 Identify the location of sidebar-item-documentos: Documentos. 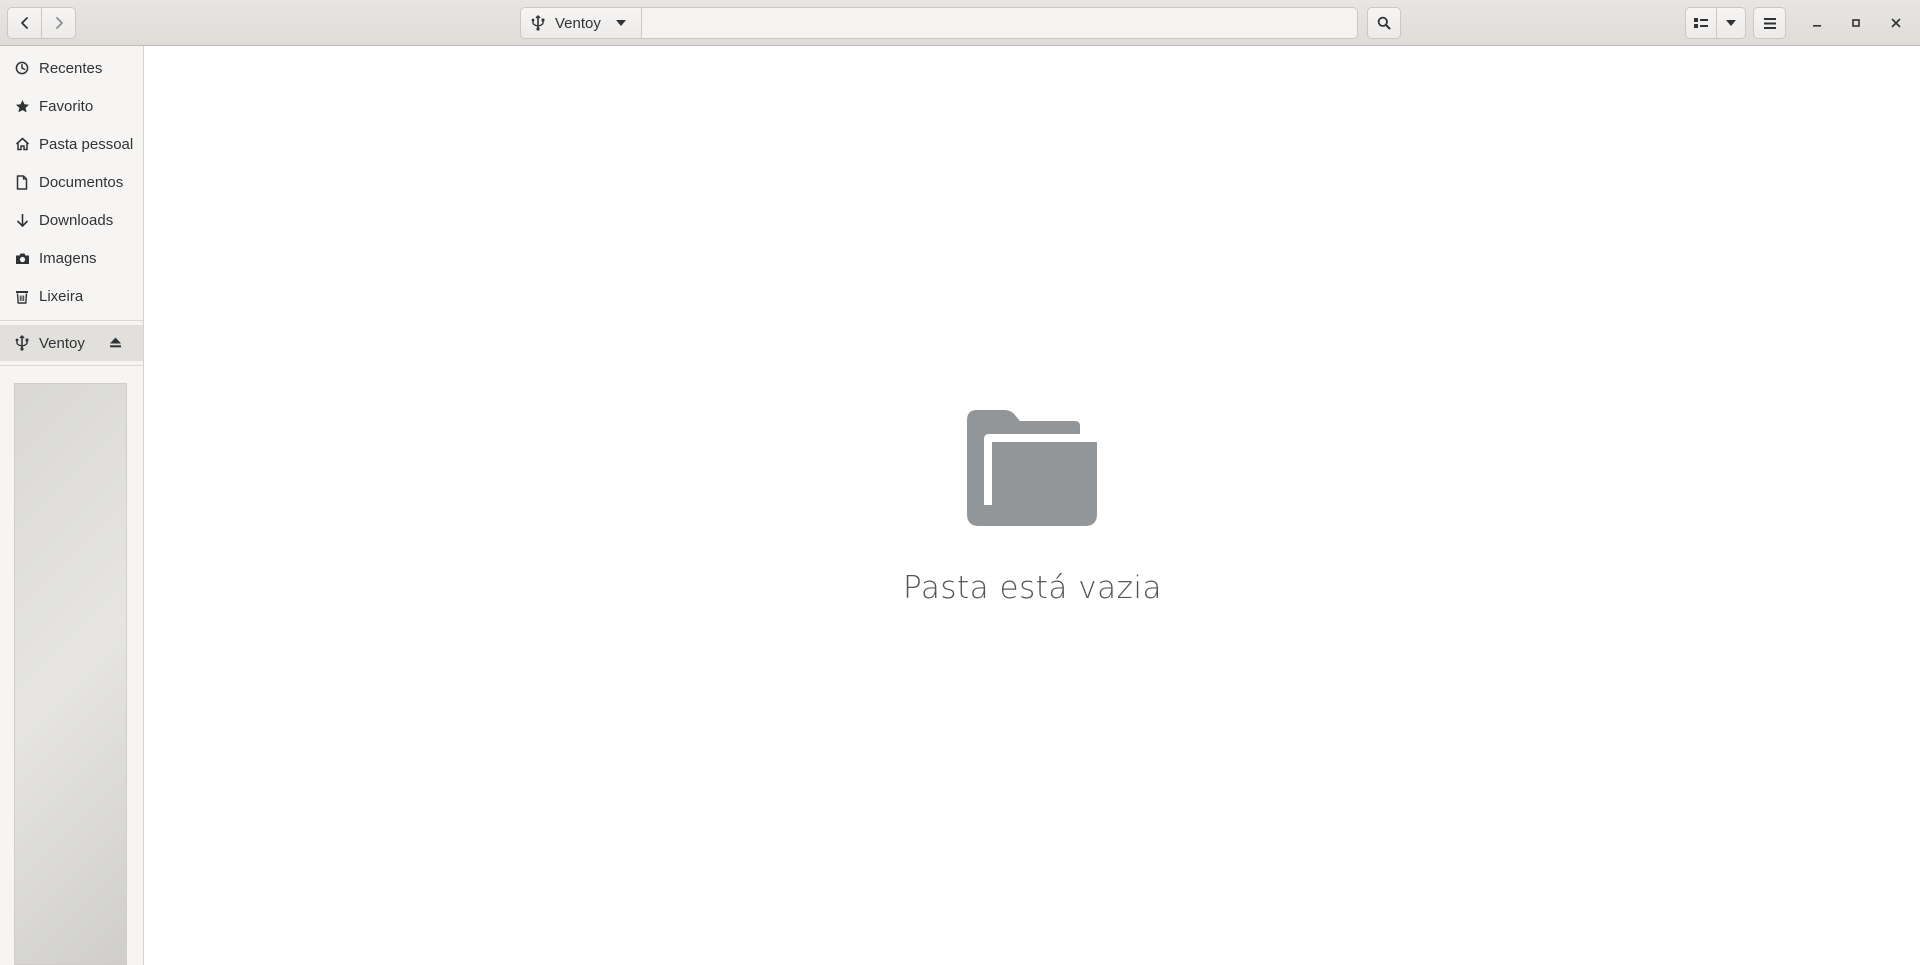
(71, 182).